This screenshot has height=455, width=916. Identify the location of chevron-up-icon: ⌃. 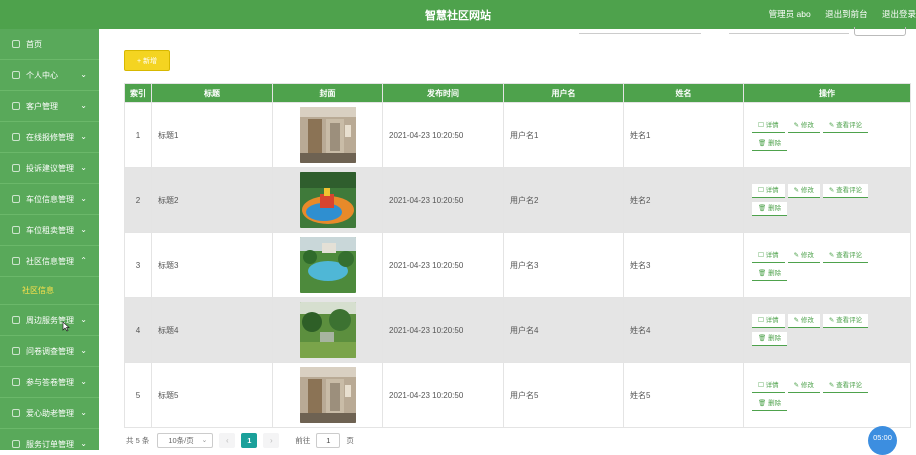
(83, 260).